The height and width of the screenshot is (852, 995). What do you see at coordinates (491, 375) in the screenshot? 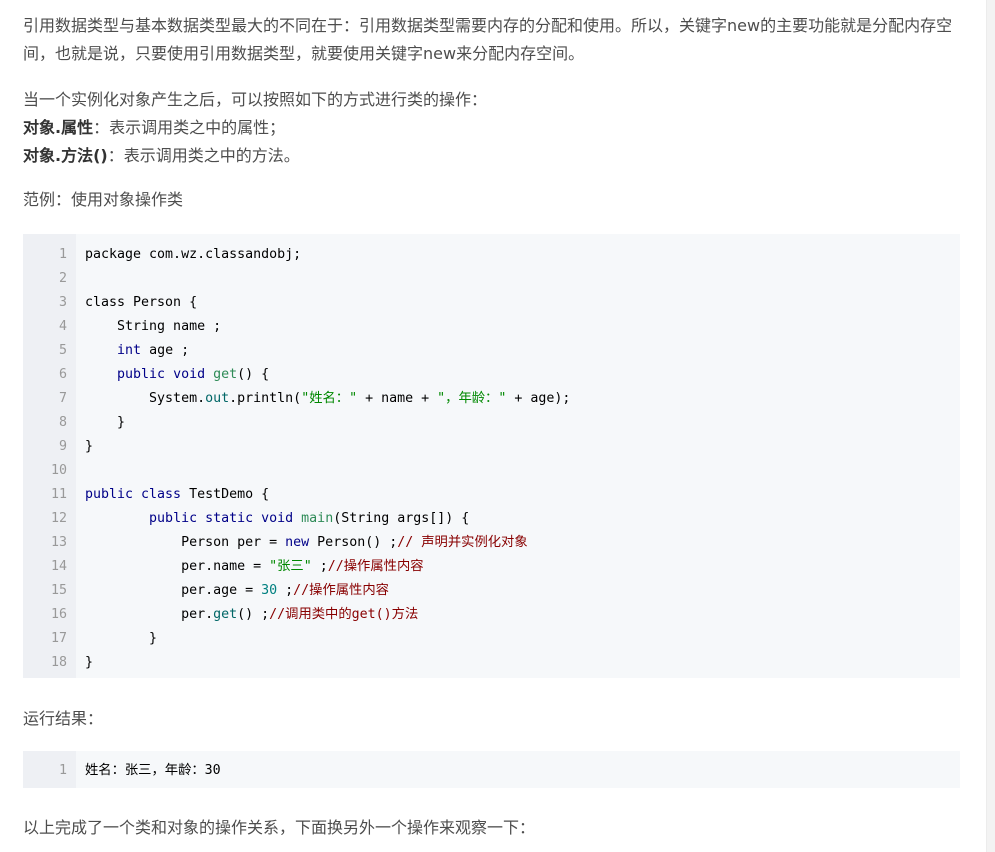
I see `code-line: 6 public void get() {` at bounding box center [491, 375].